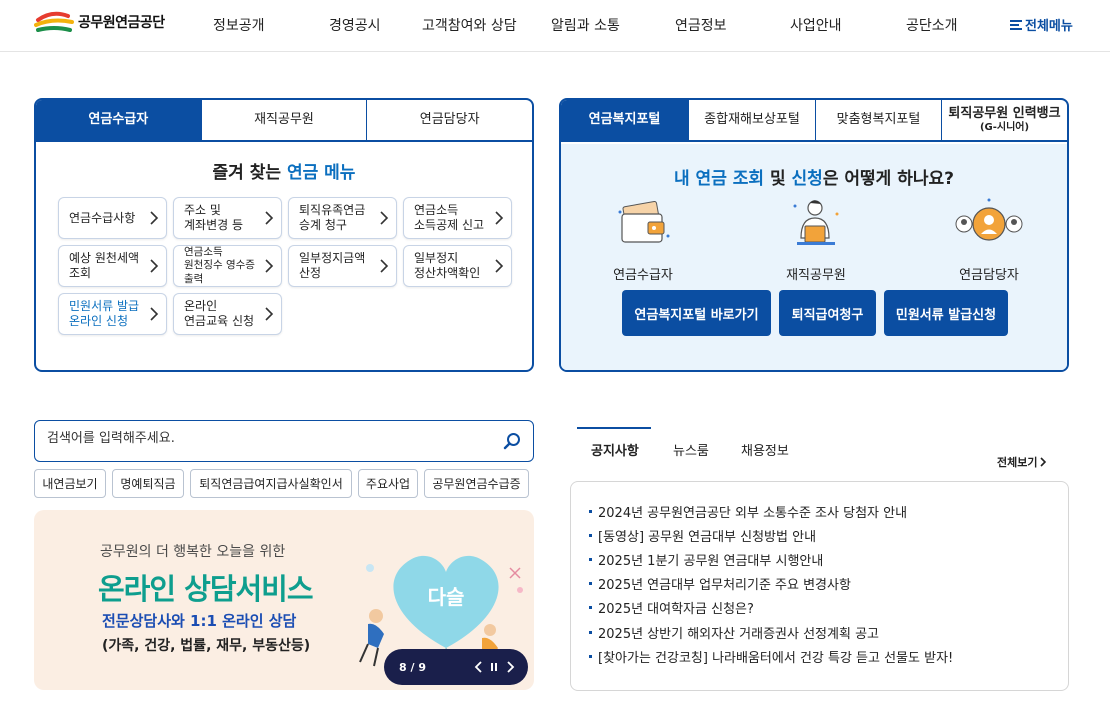  I want to click on logo-text: 공무원연금공단, so click(121, 23).